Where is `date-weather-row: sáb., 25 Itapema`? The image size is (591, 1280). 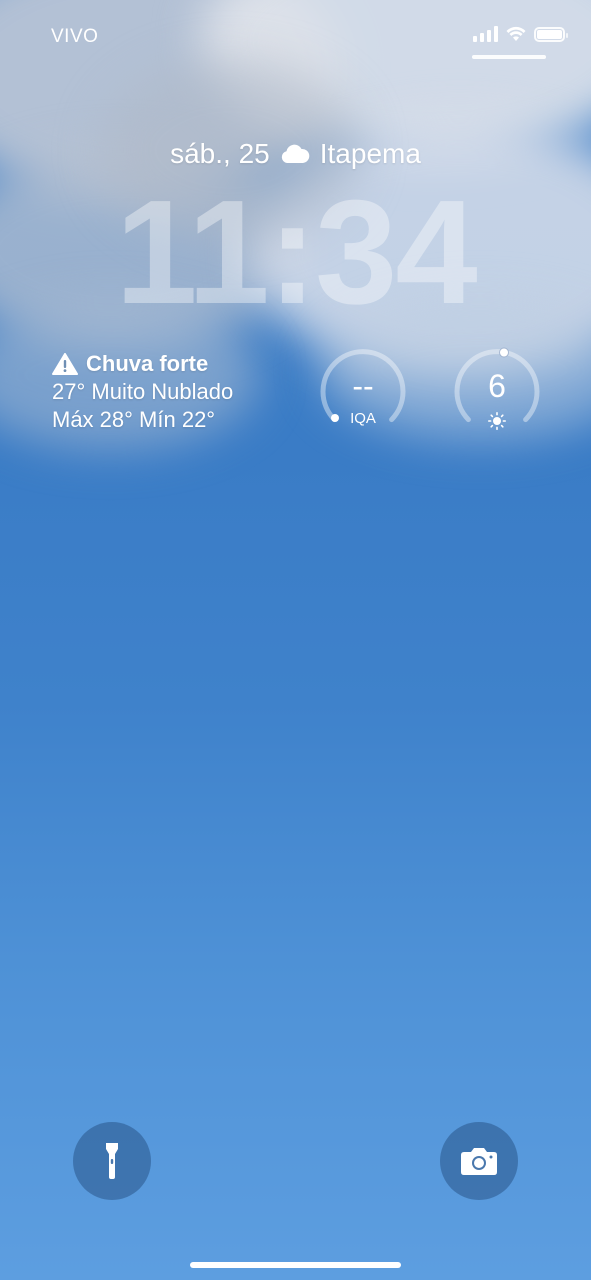 date-weather-row: sáb., 25 Itapema is located at coordinates (295, 154).